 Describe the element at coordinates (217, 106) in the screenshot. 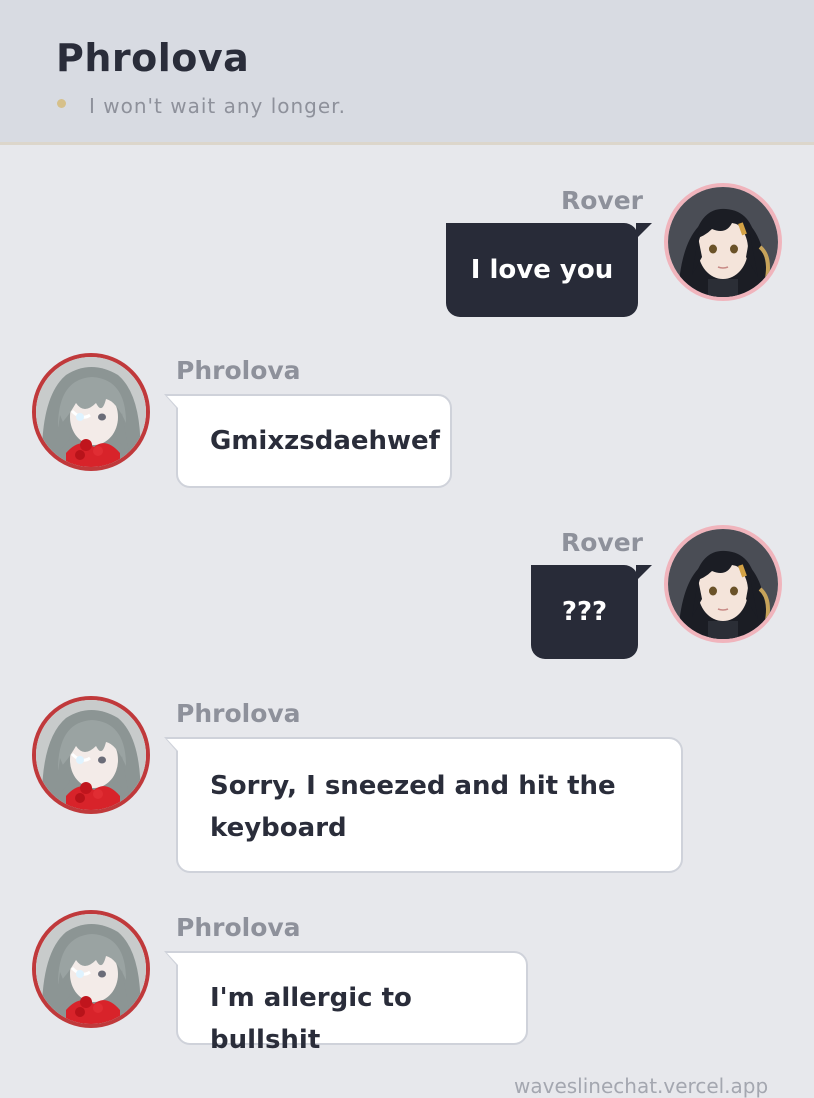

I see `chat-status: I won't wait any longer.` at that location.